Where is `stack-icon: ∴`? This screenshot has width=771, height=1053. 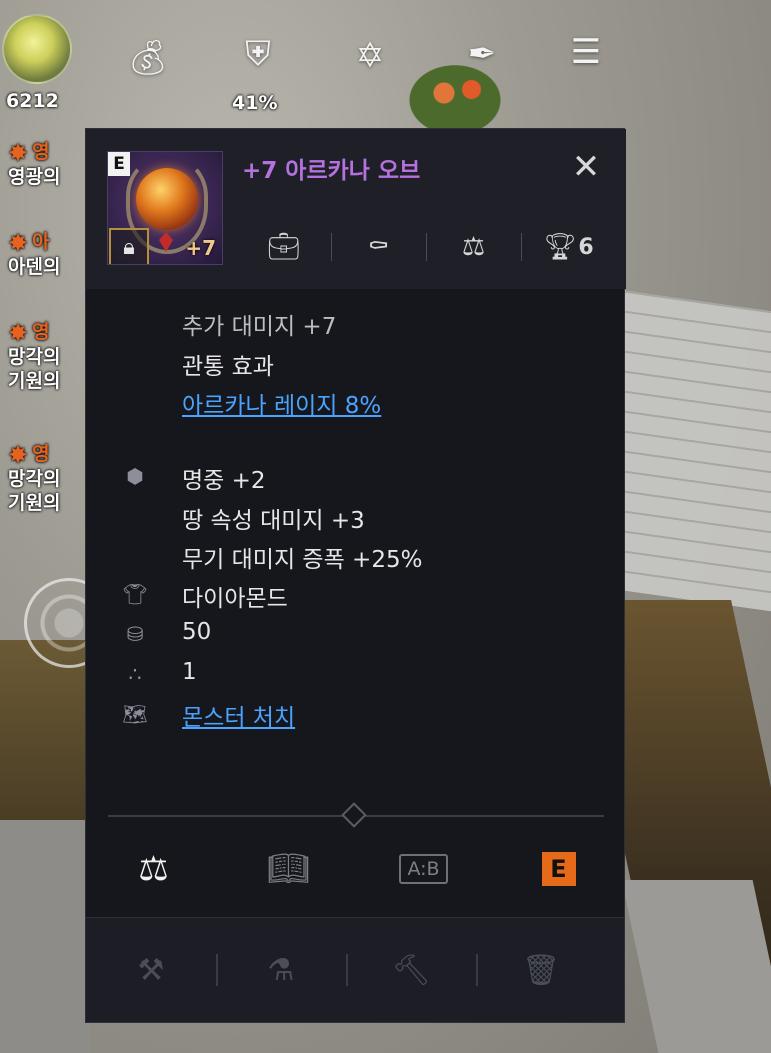 stack-icon: ∴ is located at coordinates (135, 674).